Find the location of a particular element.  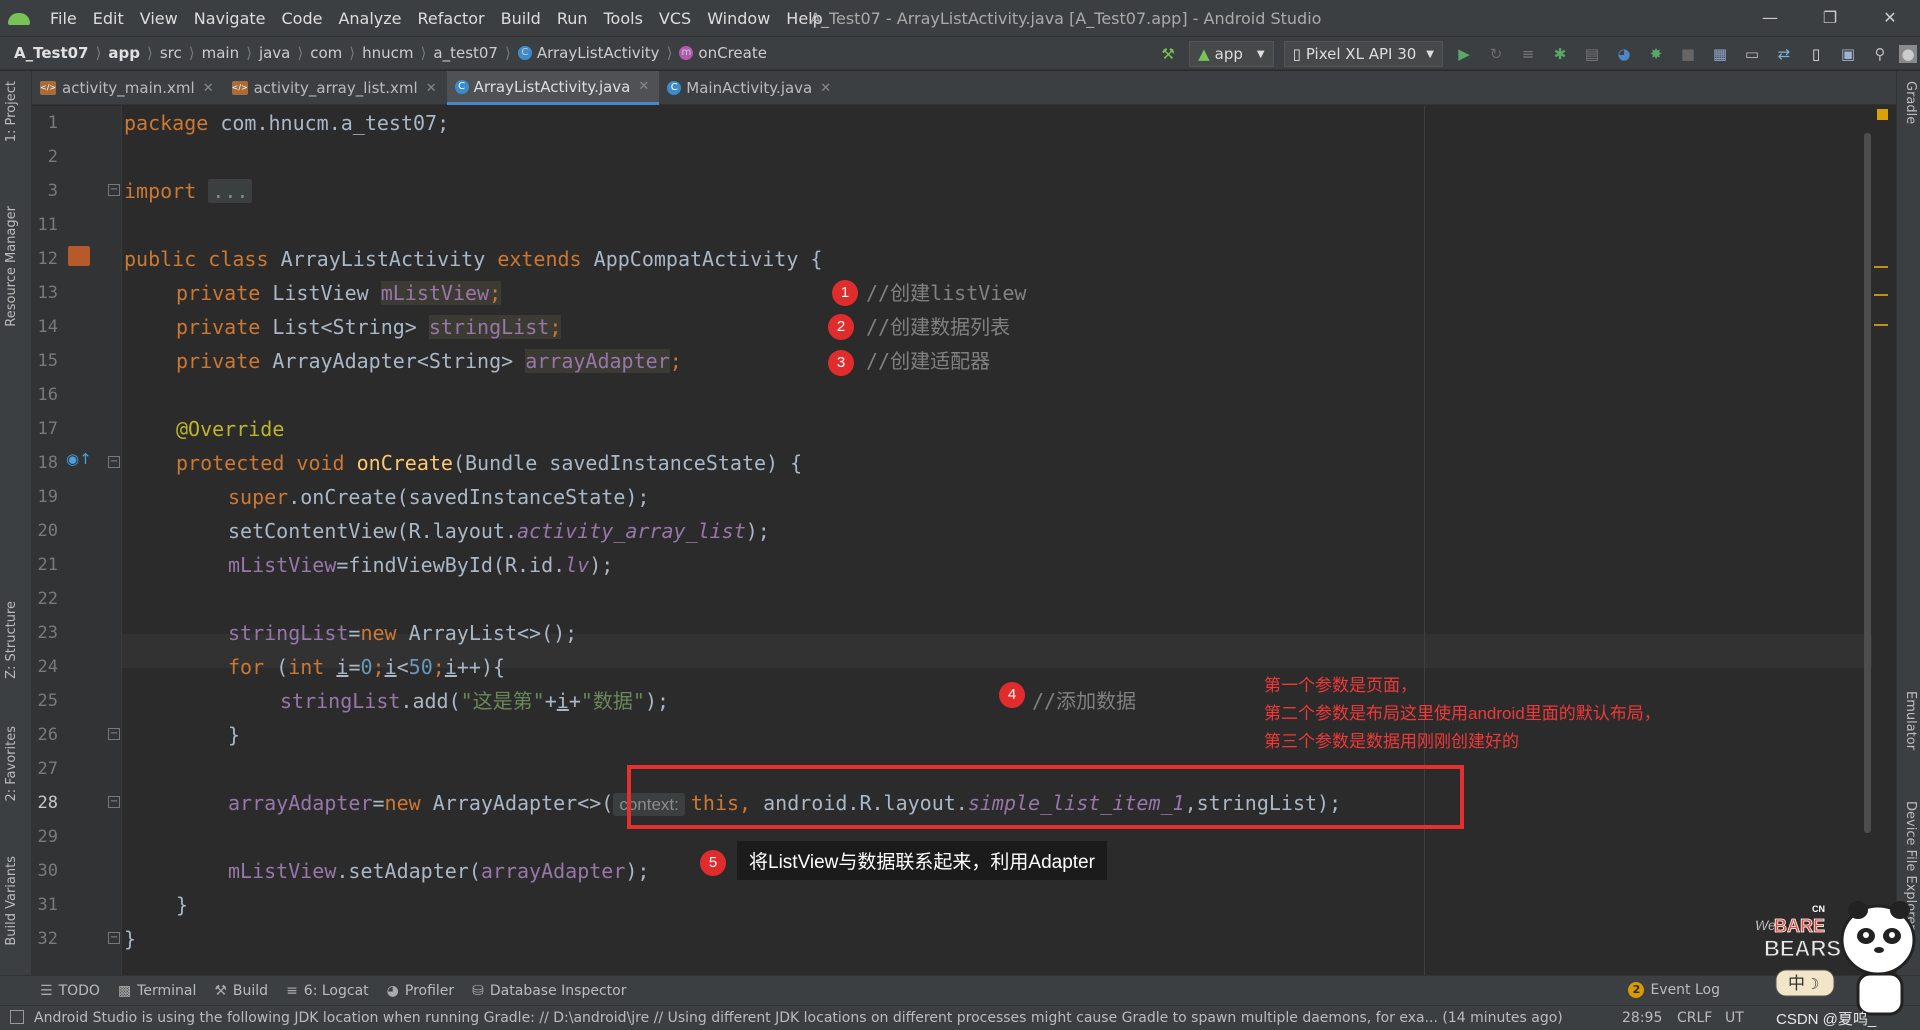

menu-vcs: VCS is located at coordinates (675, 18).